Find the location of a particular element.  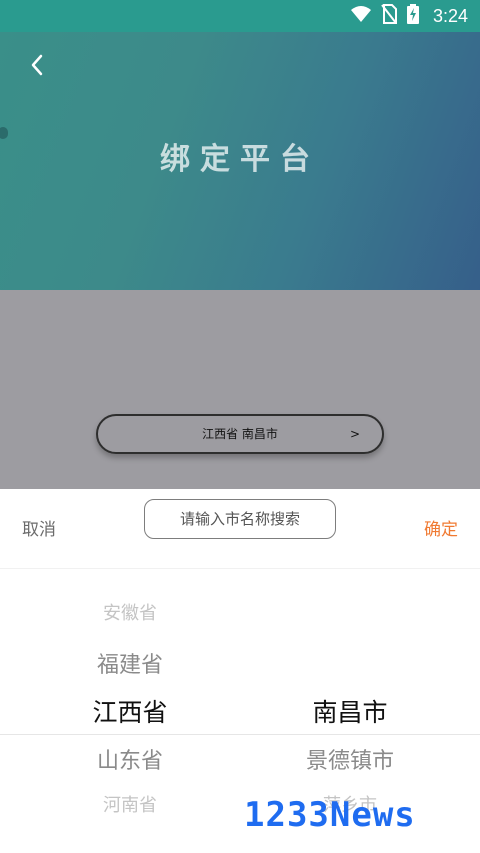

battery-charging-icon is located at coordinates (412, 16).